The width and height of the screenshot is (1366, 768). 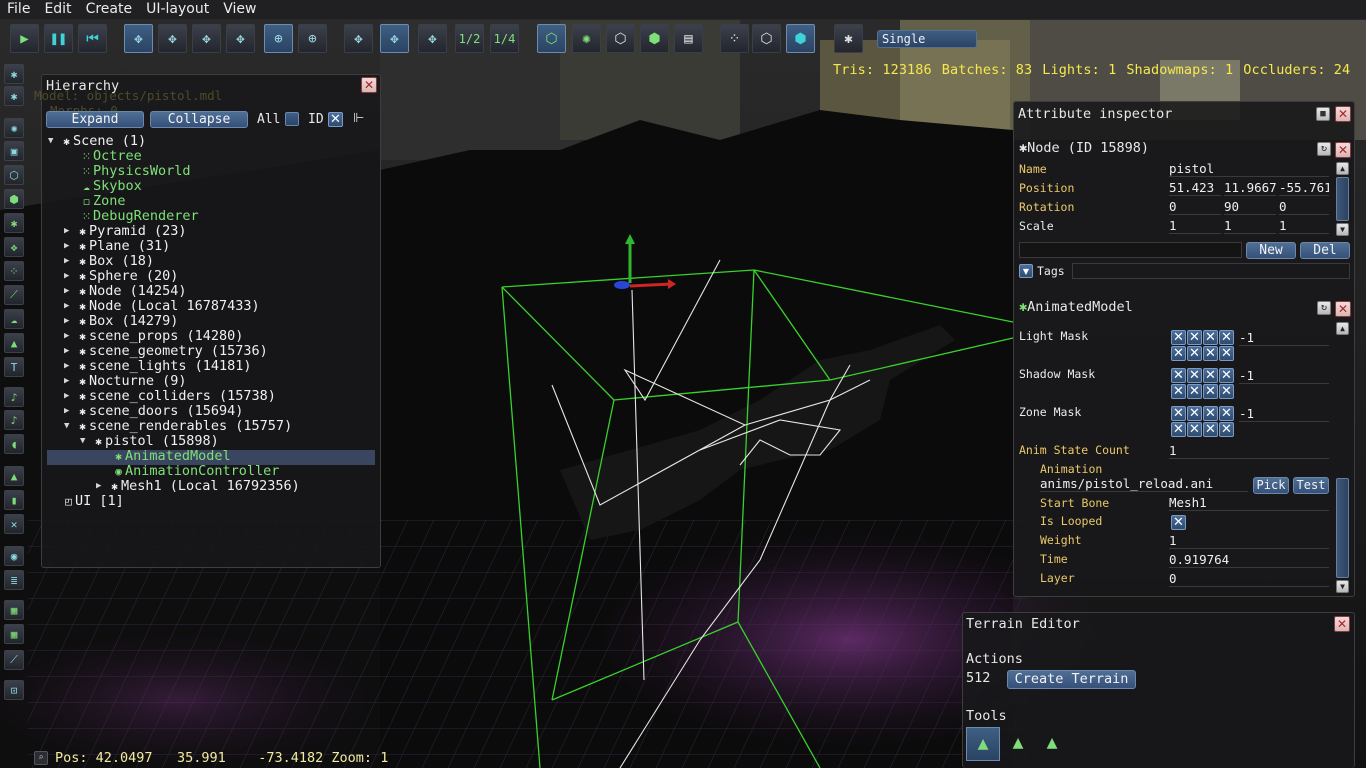 What do you see at coordinates (138, 38) in the screenshot?
I see `move-tool-button: ✥` at bounding box center [138, 38].